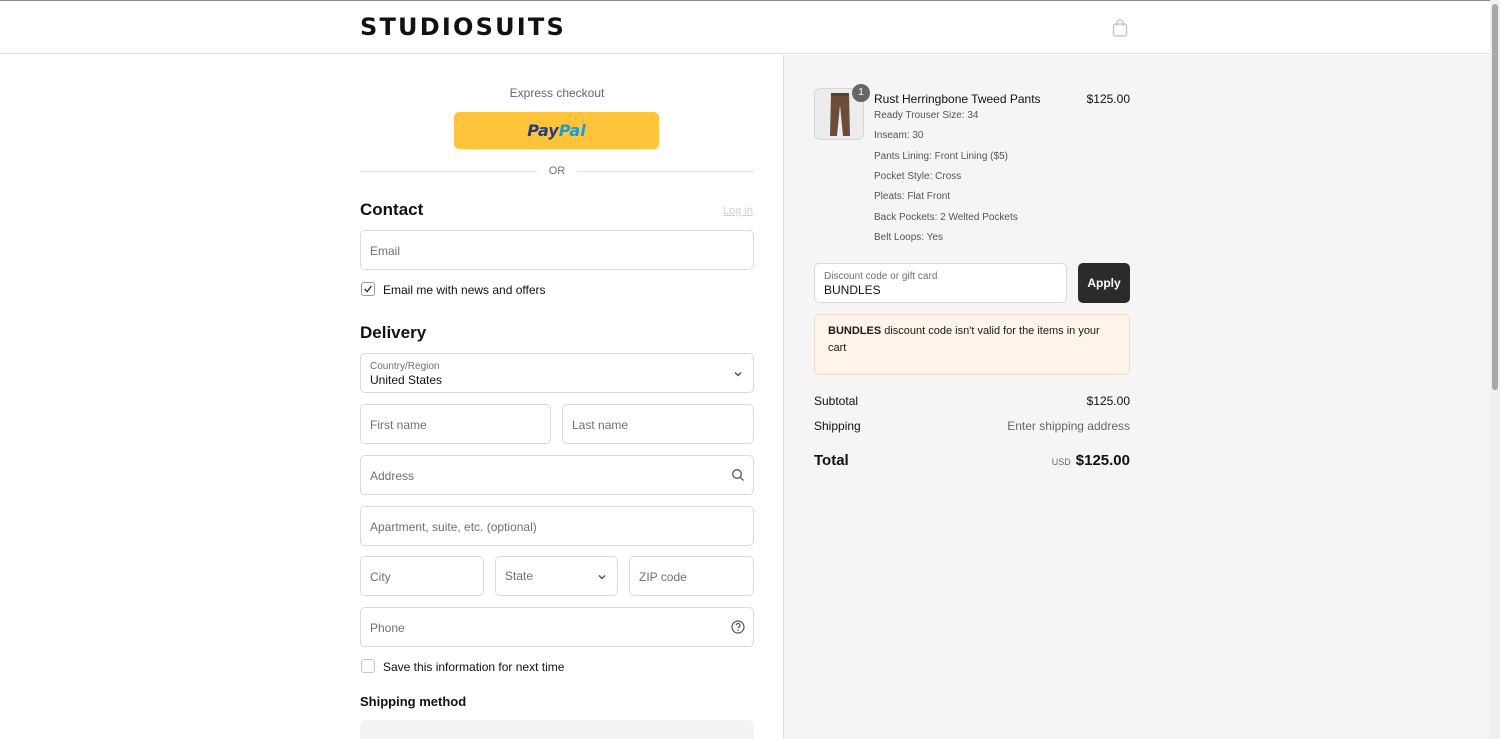 This screenshot has height=739, width=1500. What do you see at coordinates (393, 332) in the screenshot?
I see `delivery-heading: Delivery` at bounding box center [393, 332].